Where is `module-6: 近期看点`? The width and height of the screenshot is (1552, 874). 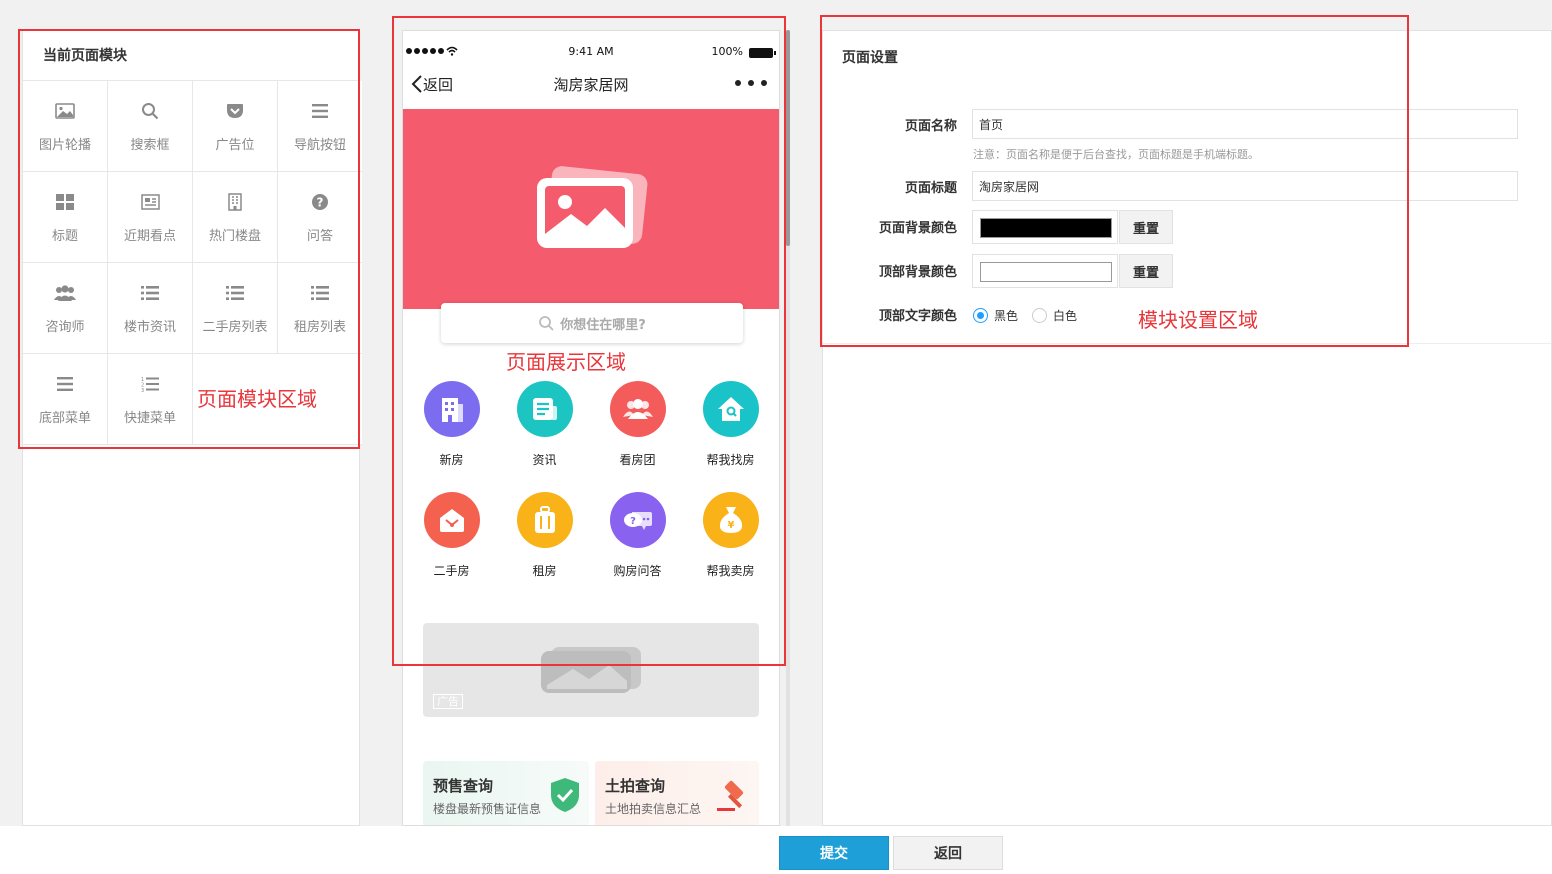 module-6: 近期看点 is located at coordinates (150, 217).